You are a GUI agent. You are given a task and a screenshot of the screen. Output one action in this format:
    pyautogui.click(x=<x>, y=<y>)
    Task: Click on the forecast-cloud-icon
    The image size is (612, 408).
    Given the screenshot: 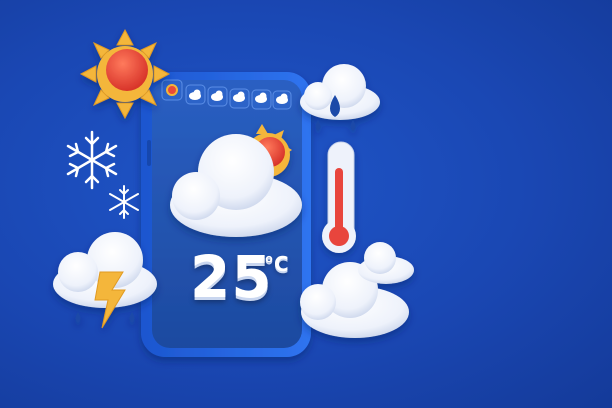 What is the action you would take?
    pyautogui.click(x=195, y=94)
    